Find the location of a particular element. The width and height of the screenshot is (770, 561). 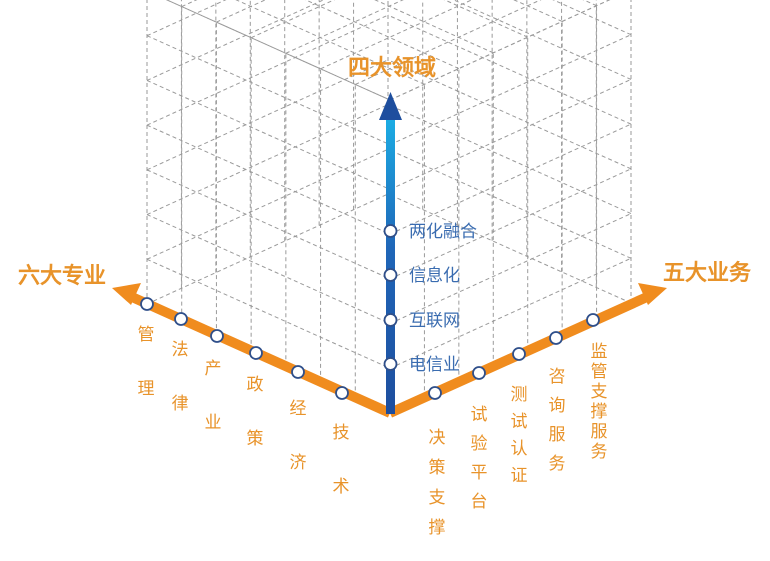

left-axis-label: 经济 is located at coordinates (298, 436).